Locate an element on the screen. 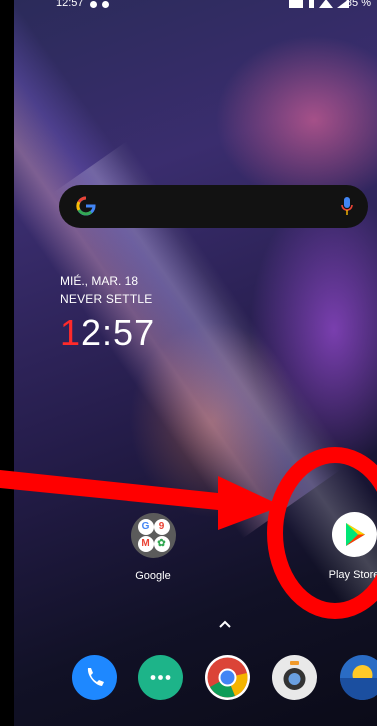  phone-icon is located at coordinates (94, 677).